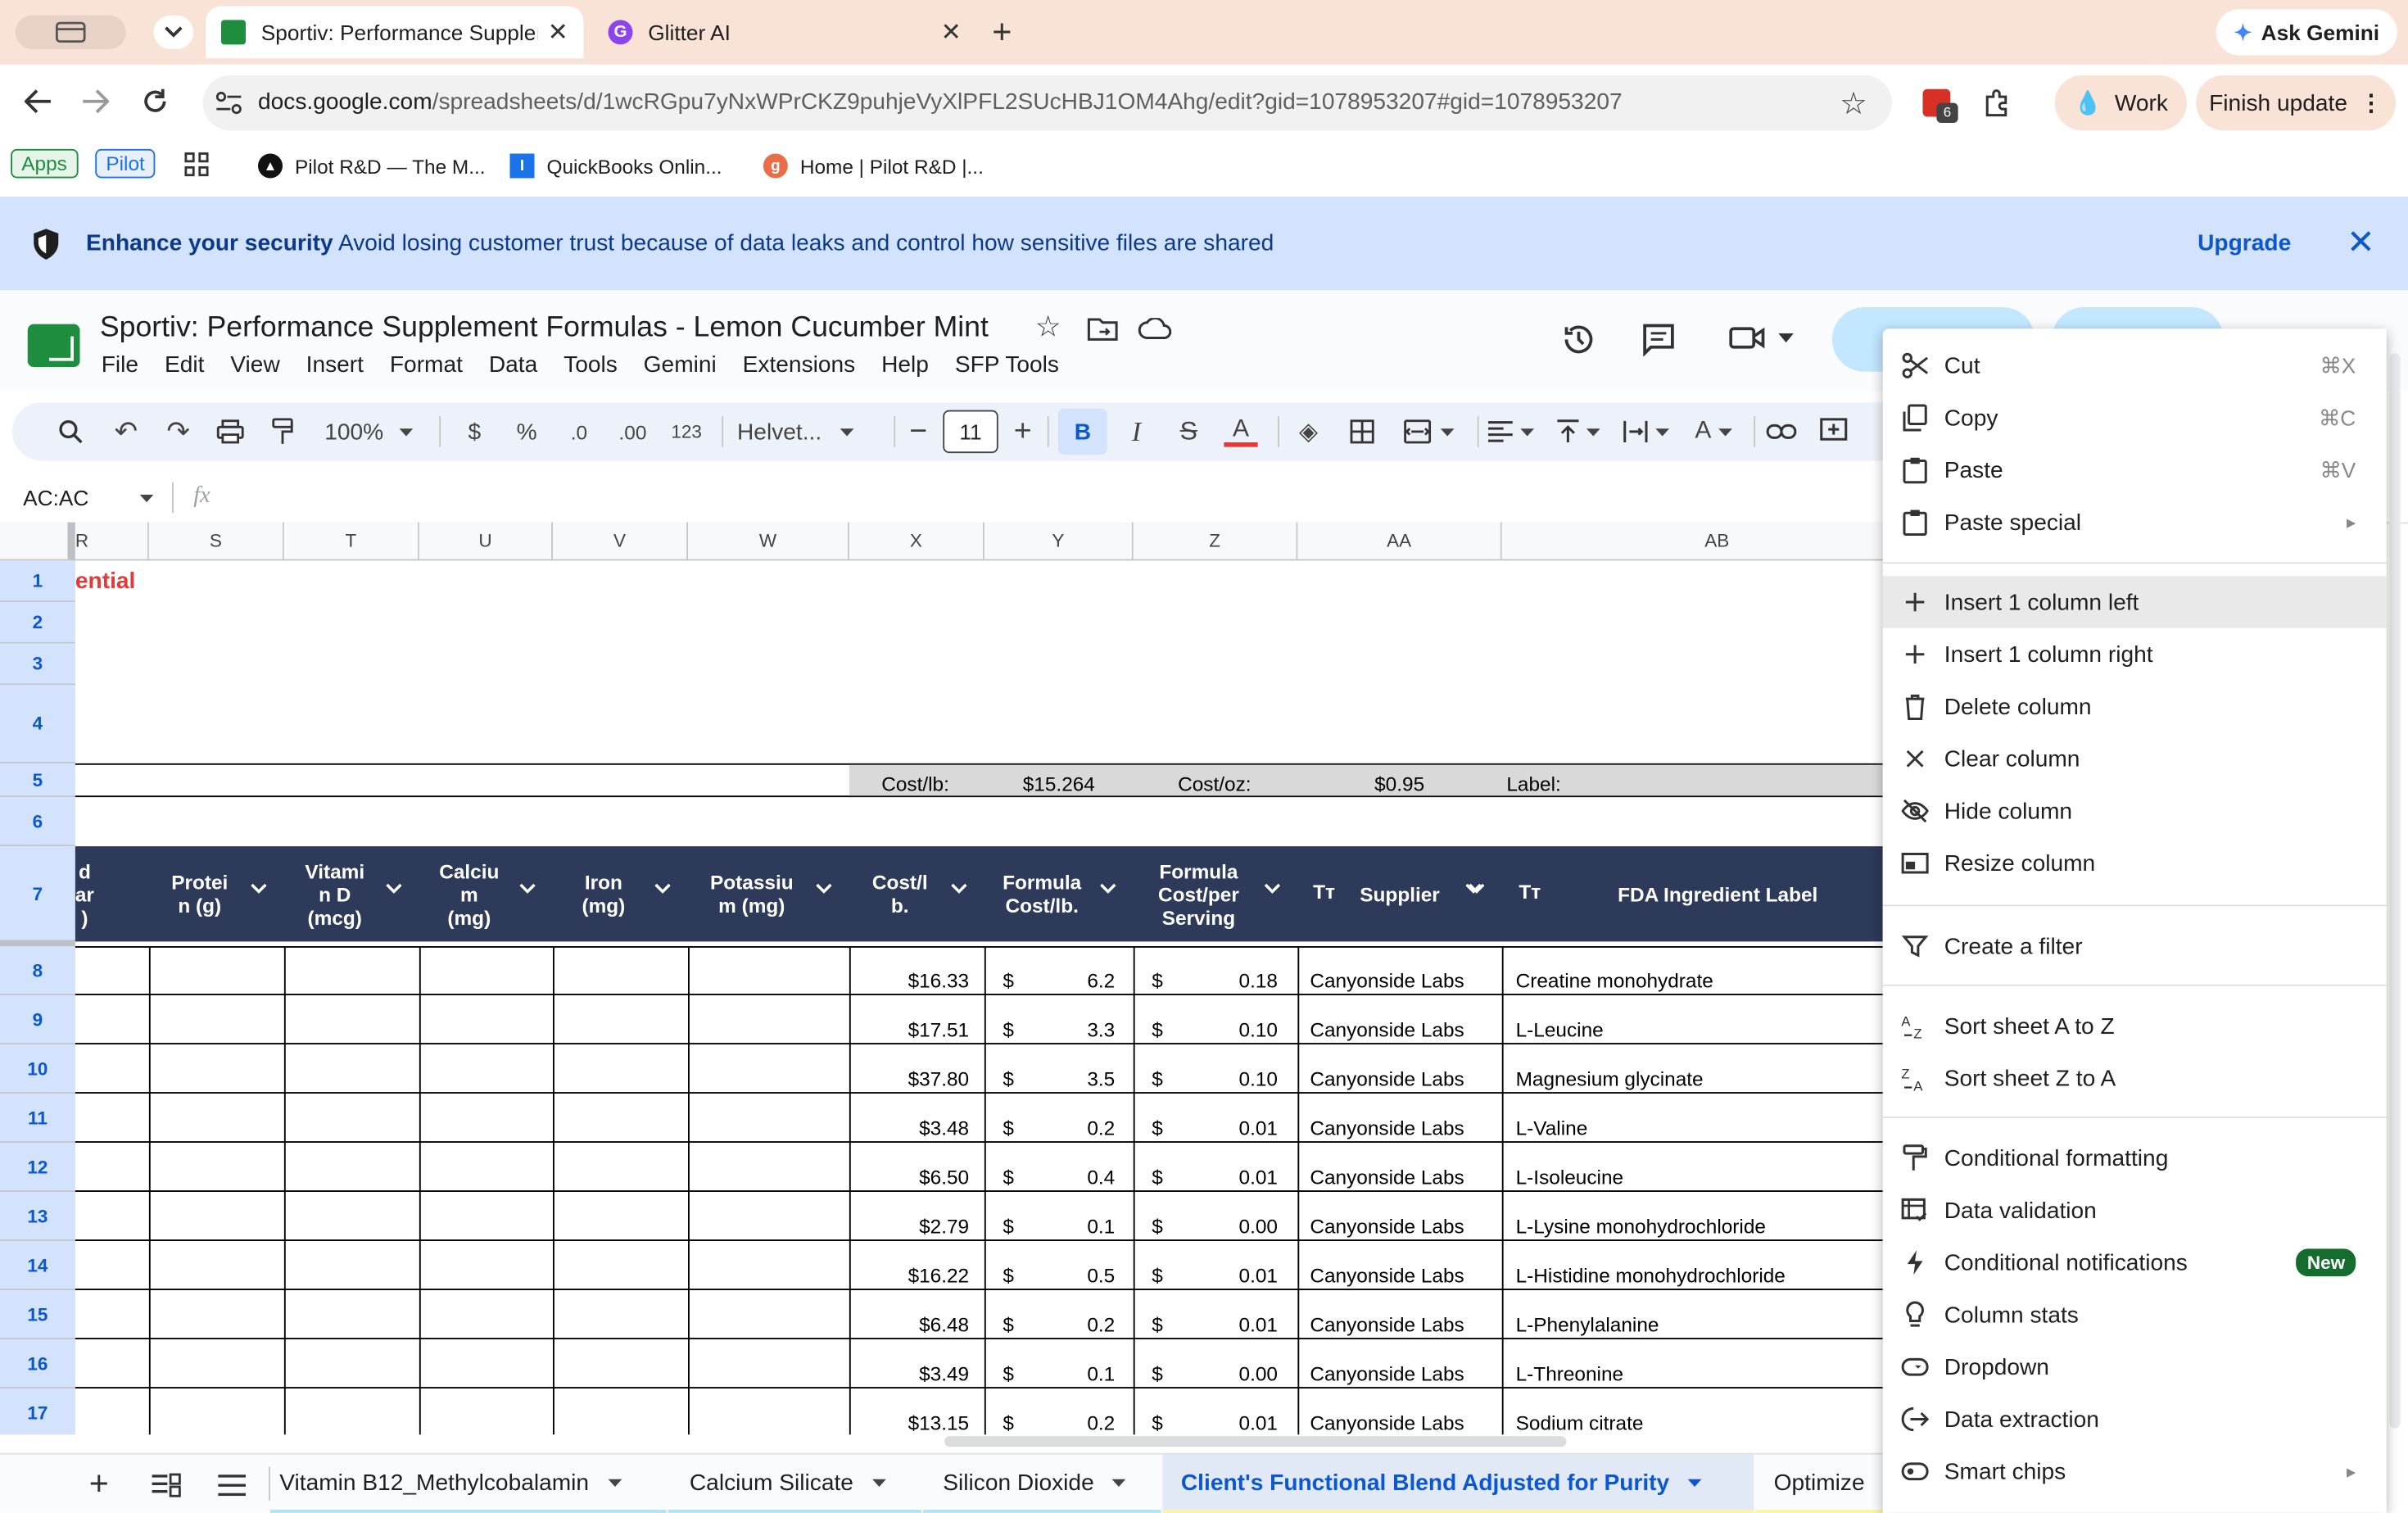 This screenshot has height=1513, width=2408. I want to click on header-cell-v: Iron (mg), so click(620, 894).